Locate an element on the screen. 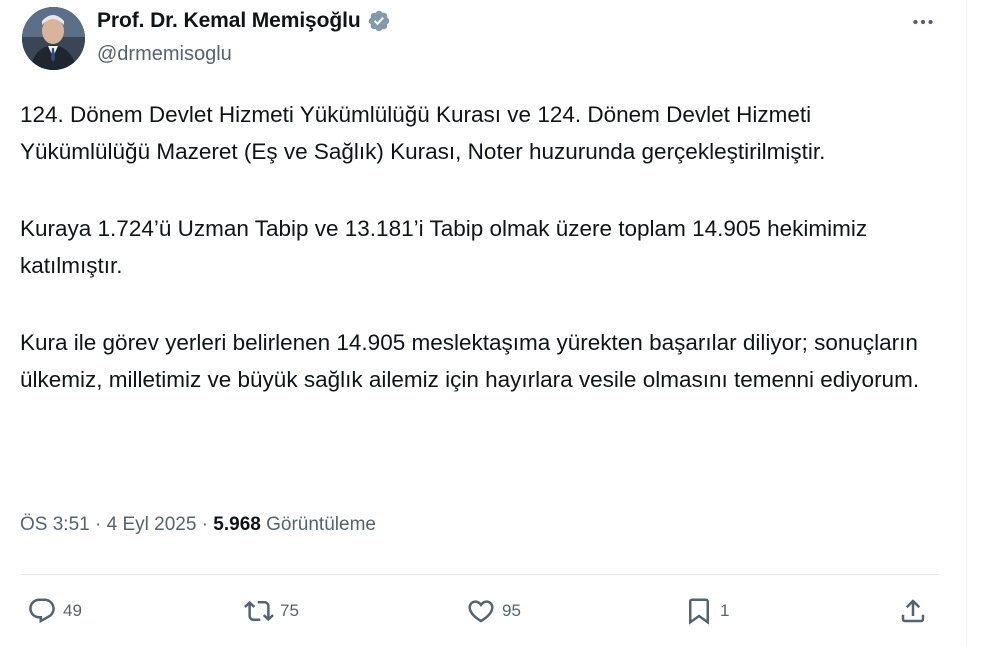  author-name-row: Prof. Dr. Kemal Memişoğlu is located at coordinates (244, 21).